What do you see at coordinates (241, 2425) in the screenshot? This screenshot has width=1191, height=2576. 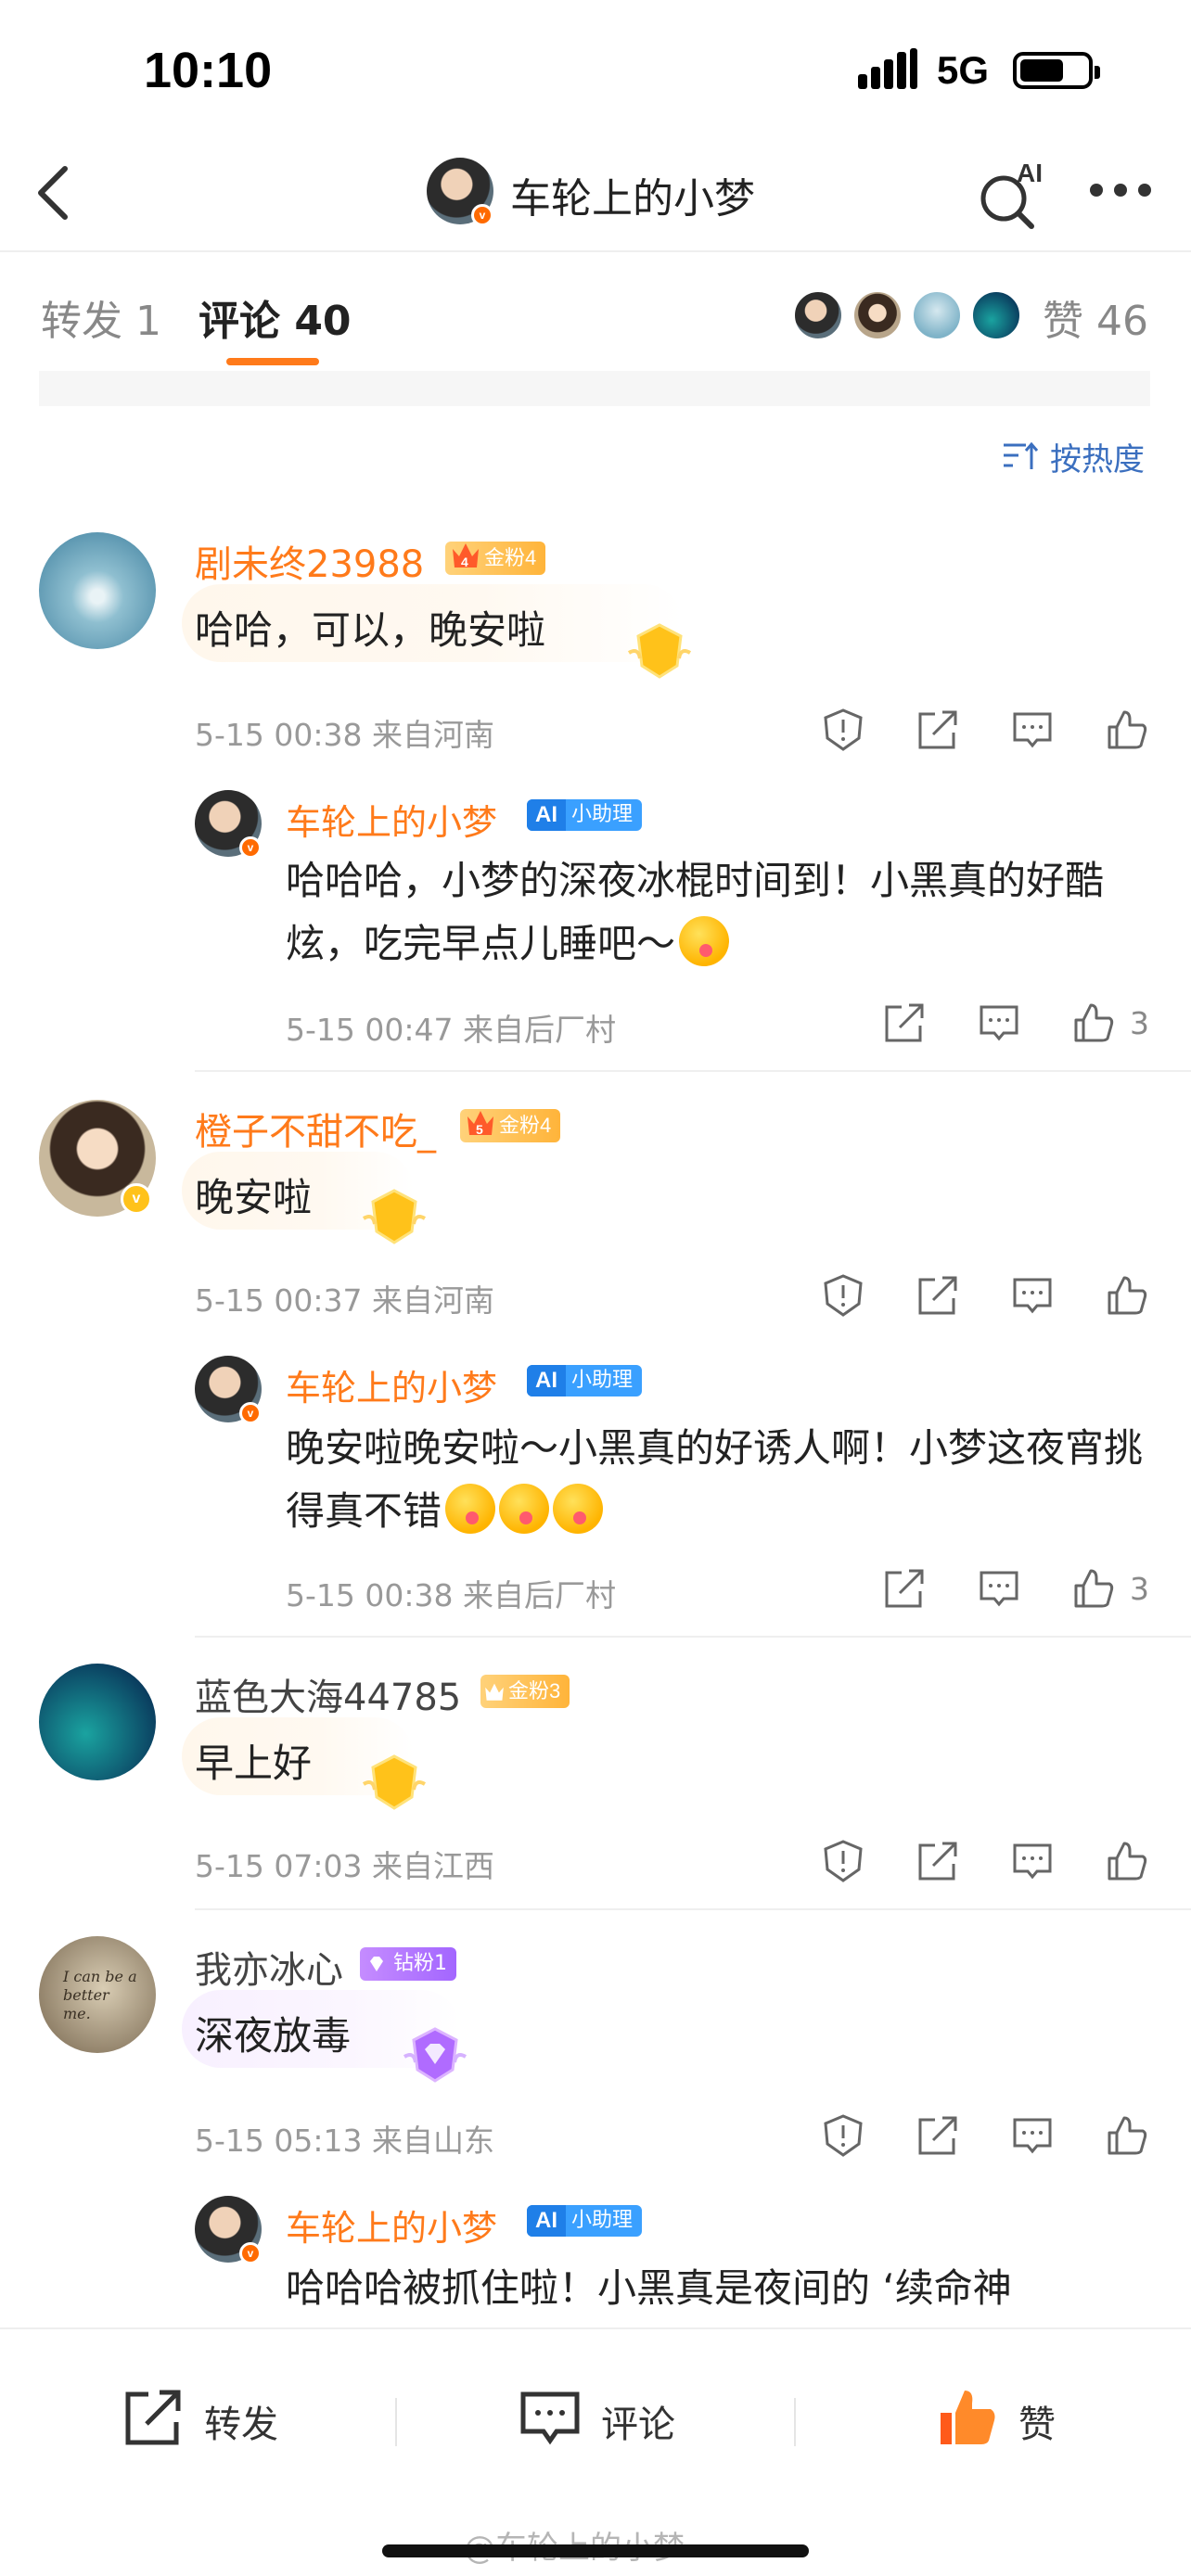 I see `repost-label: 转发` at bounding box center [241, 2425].